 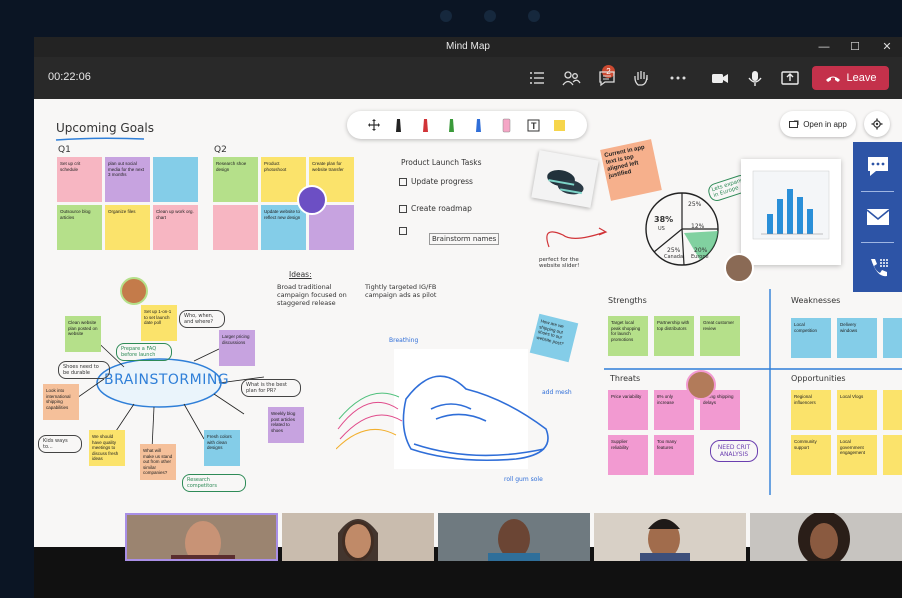 I want to click on sticky-note: Set up 1-on-1 to set launch date poll, so click(x=159, y=323).